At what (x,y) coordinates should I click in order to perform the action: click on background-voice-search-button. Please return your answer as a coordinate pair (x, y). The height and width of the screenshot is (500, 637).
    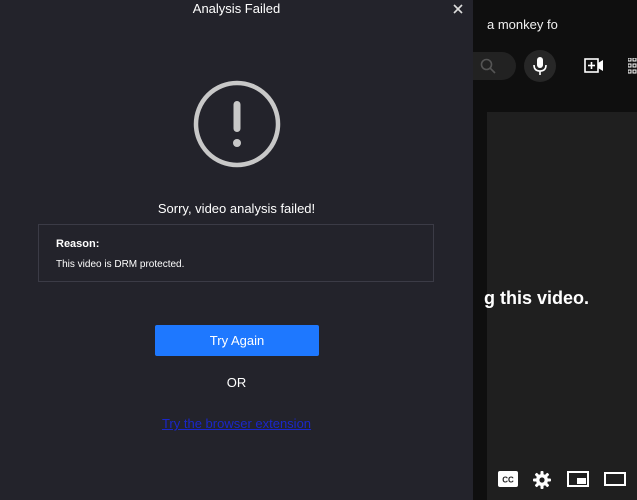
    Looking at the image, I should click on (540, 66).